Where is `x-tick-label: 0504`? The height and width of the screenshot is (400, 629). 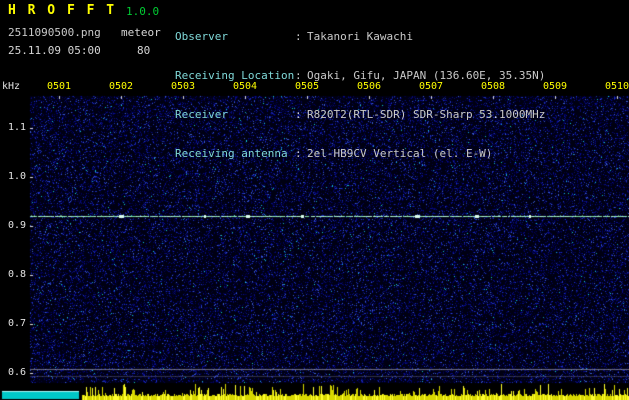 x-tick-label: 0504 is located at coordinates (245, 86).